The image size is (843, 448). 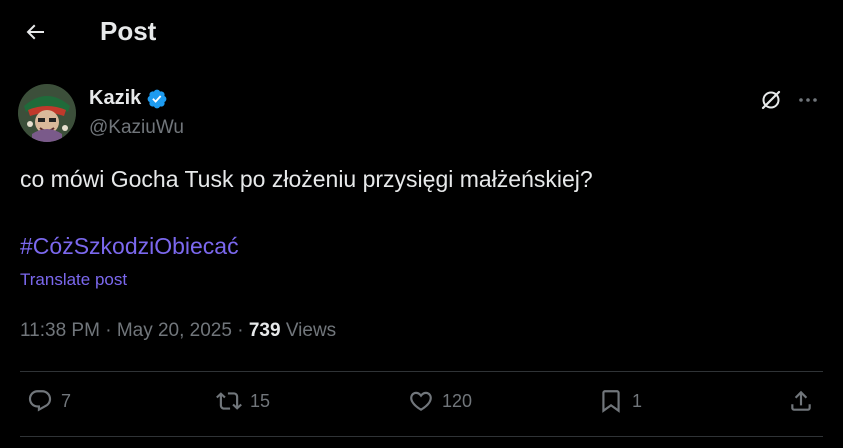 I want to click on post-time: 11:38 PM, so click(x=60, y=330).